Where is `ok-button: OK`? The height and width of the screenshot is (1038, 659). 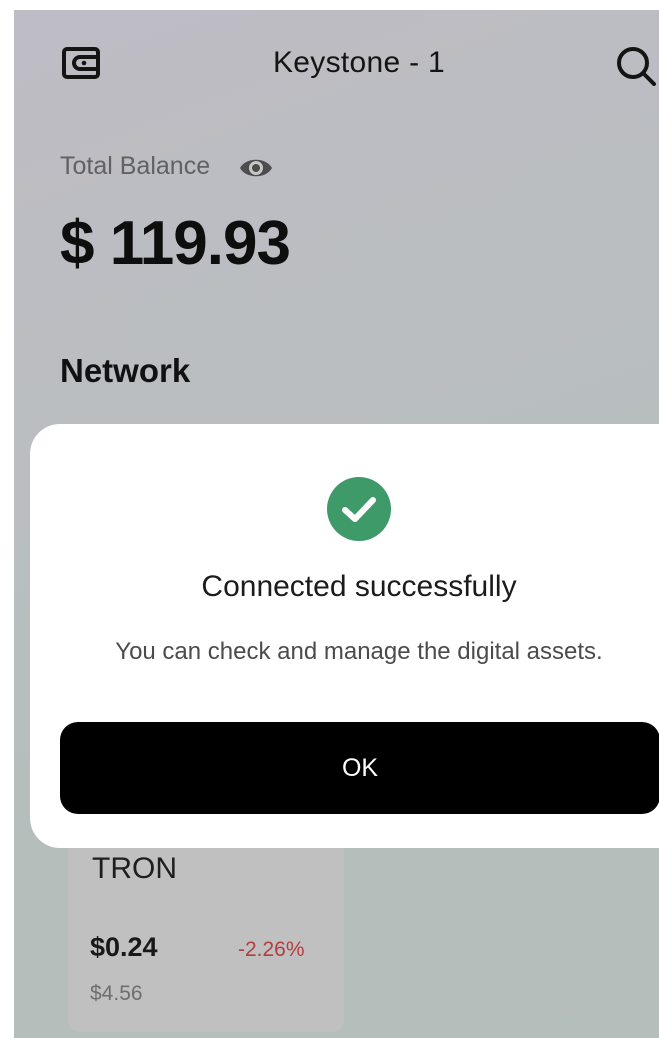
ok-button: OK is located at coordinates (359, 768).